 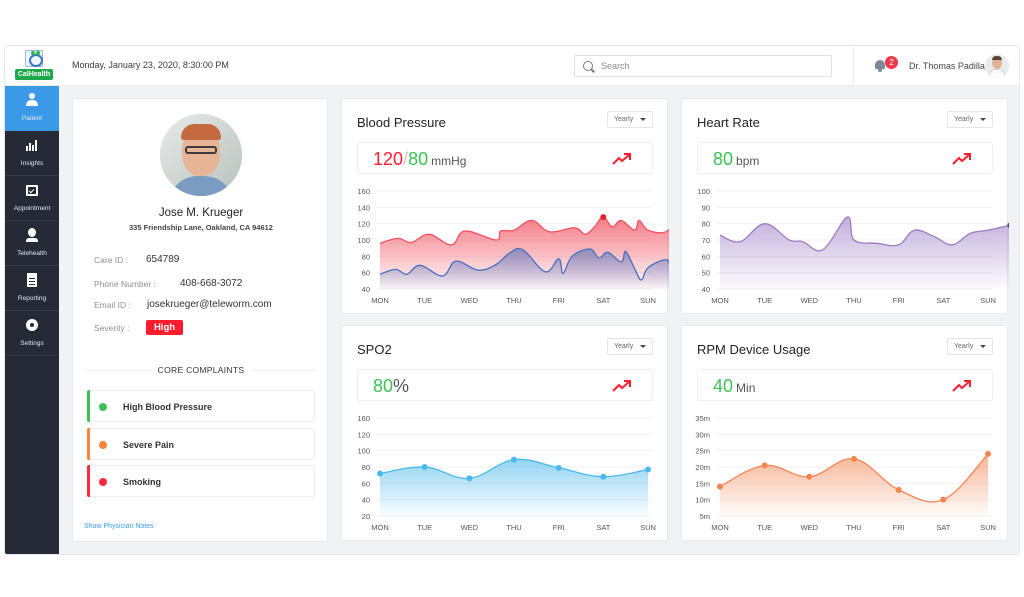 I want to click on calhealth-logo: CalHealth, so click(x=34, y=67).